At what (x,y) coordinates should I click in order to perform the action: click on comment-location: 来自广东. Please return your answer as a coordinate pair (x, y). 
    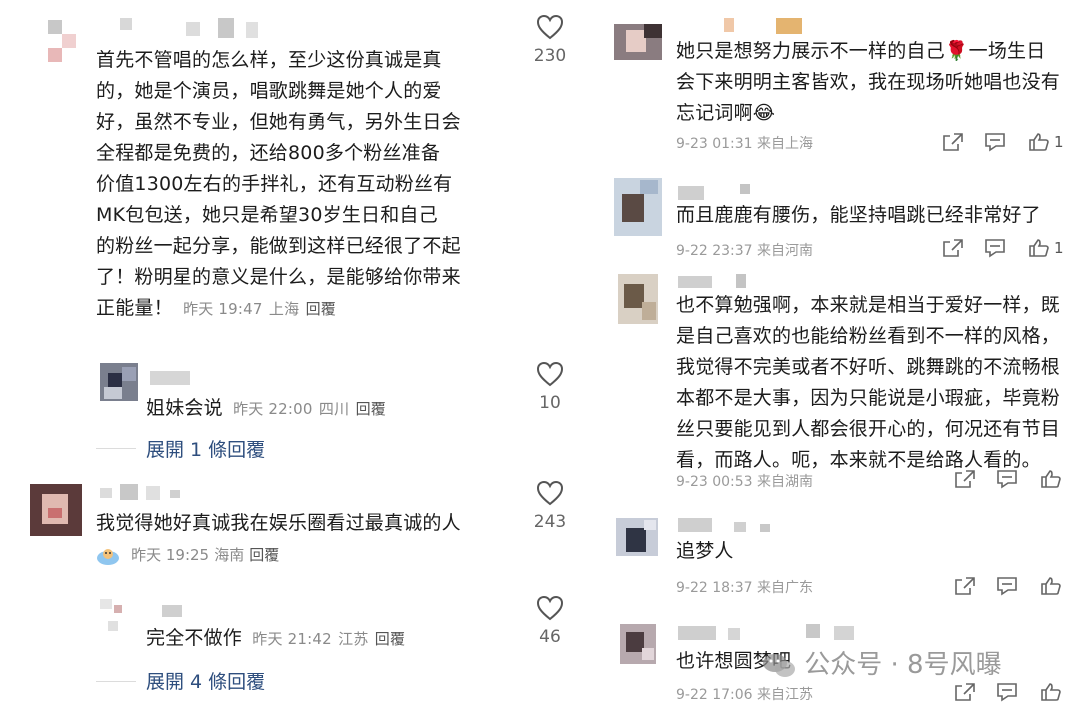
    Looking at the image, I should click on (785, 588).